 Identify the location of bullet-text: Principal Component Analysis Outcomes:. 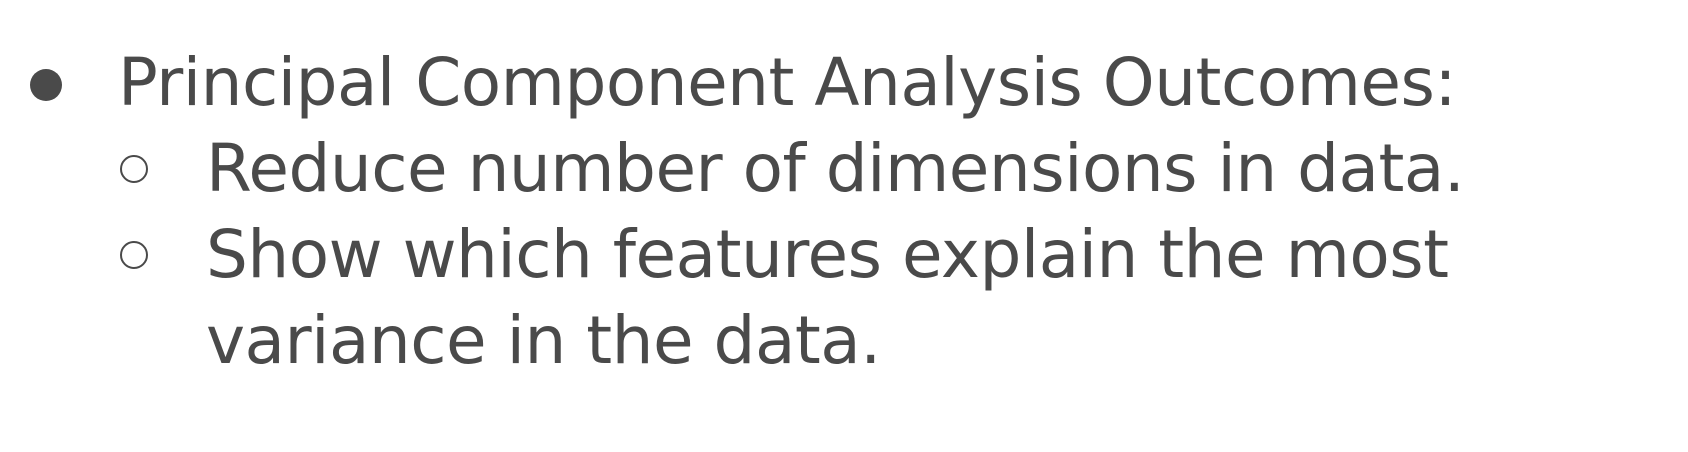
(787, 82).